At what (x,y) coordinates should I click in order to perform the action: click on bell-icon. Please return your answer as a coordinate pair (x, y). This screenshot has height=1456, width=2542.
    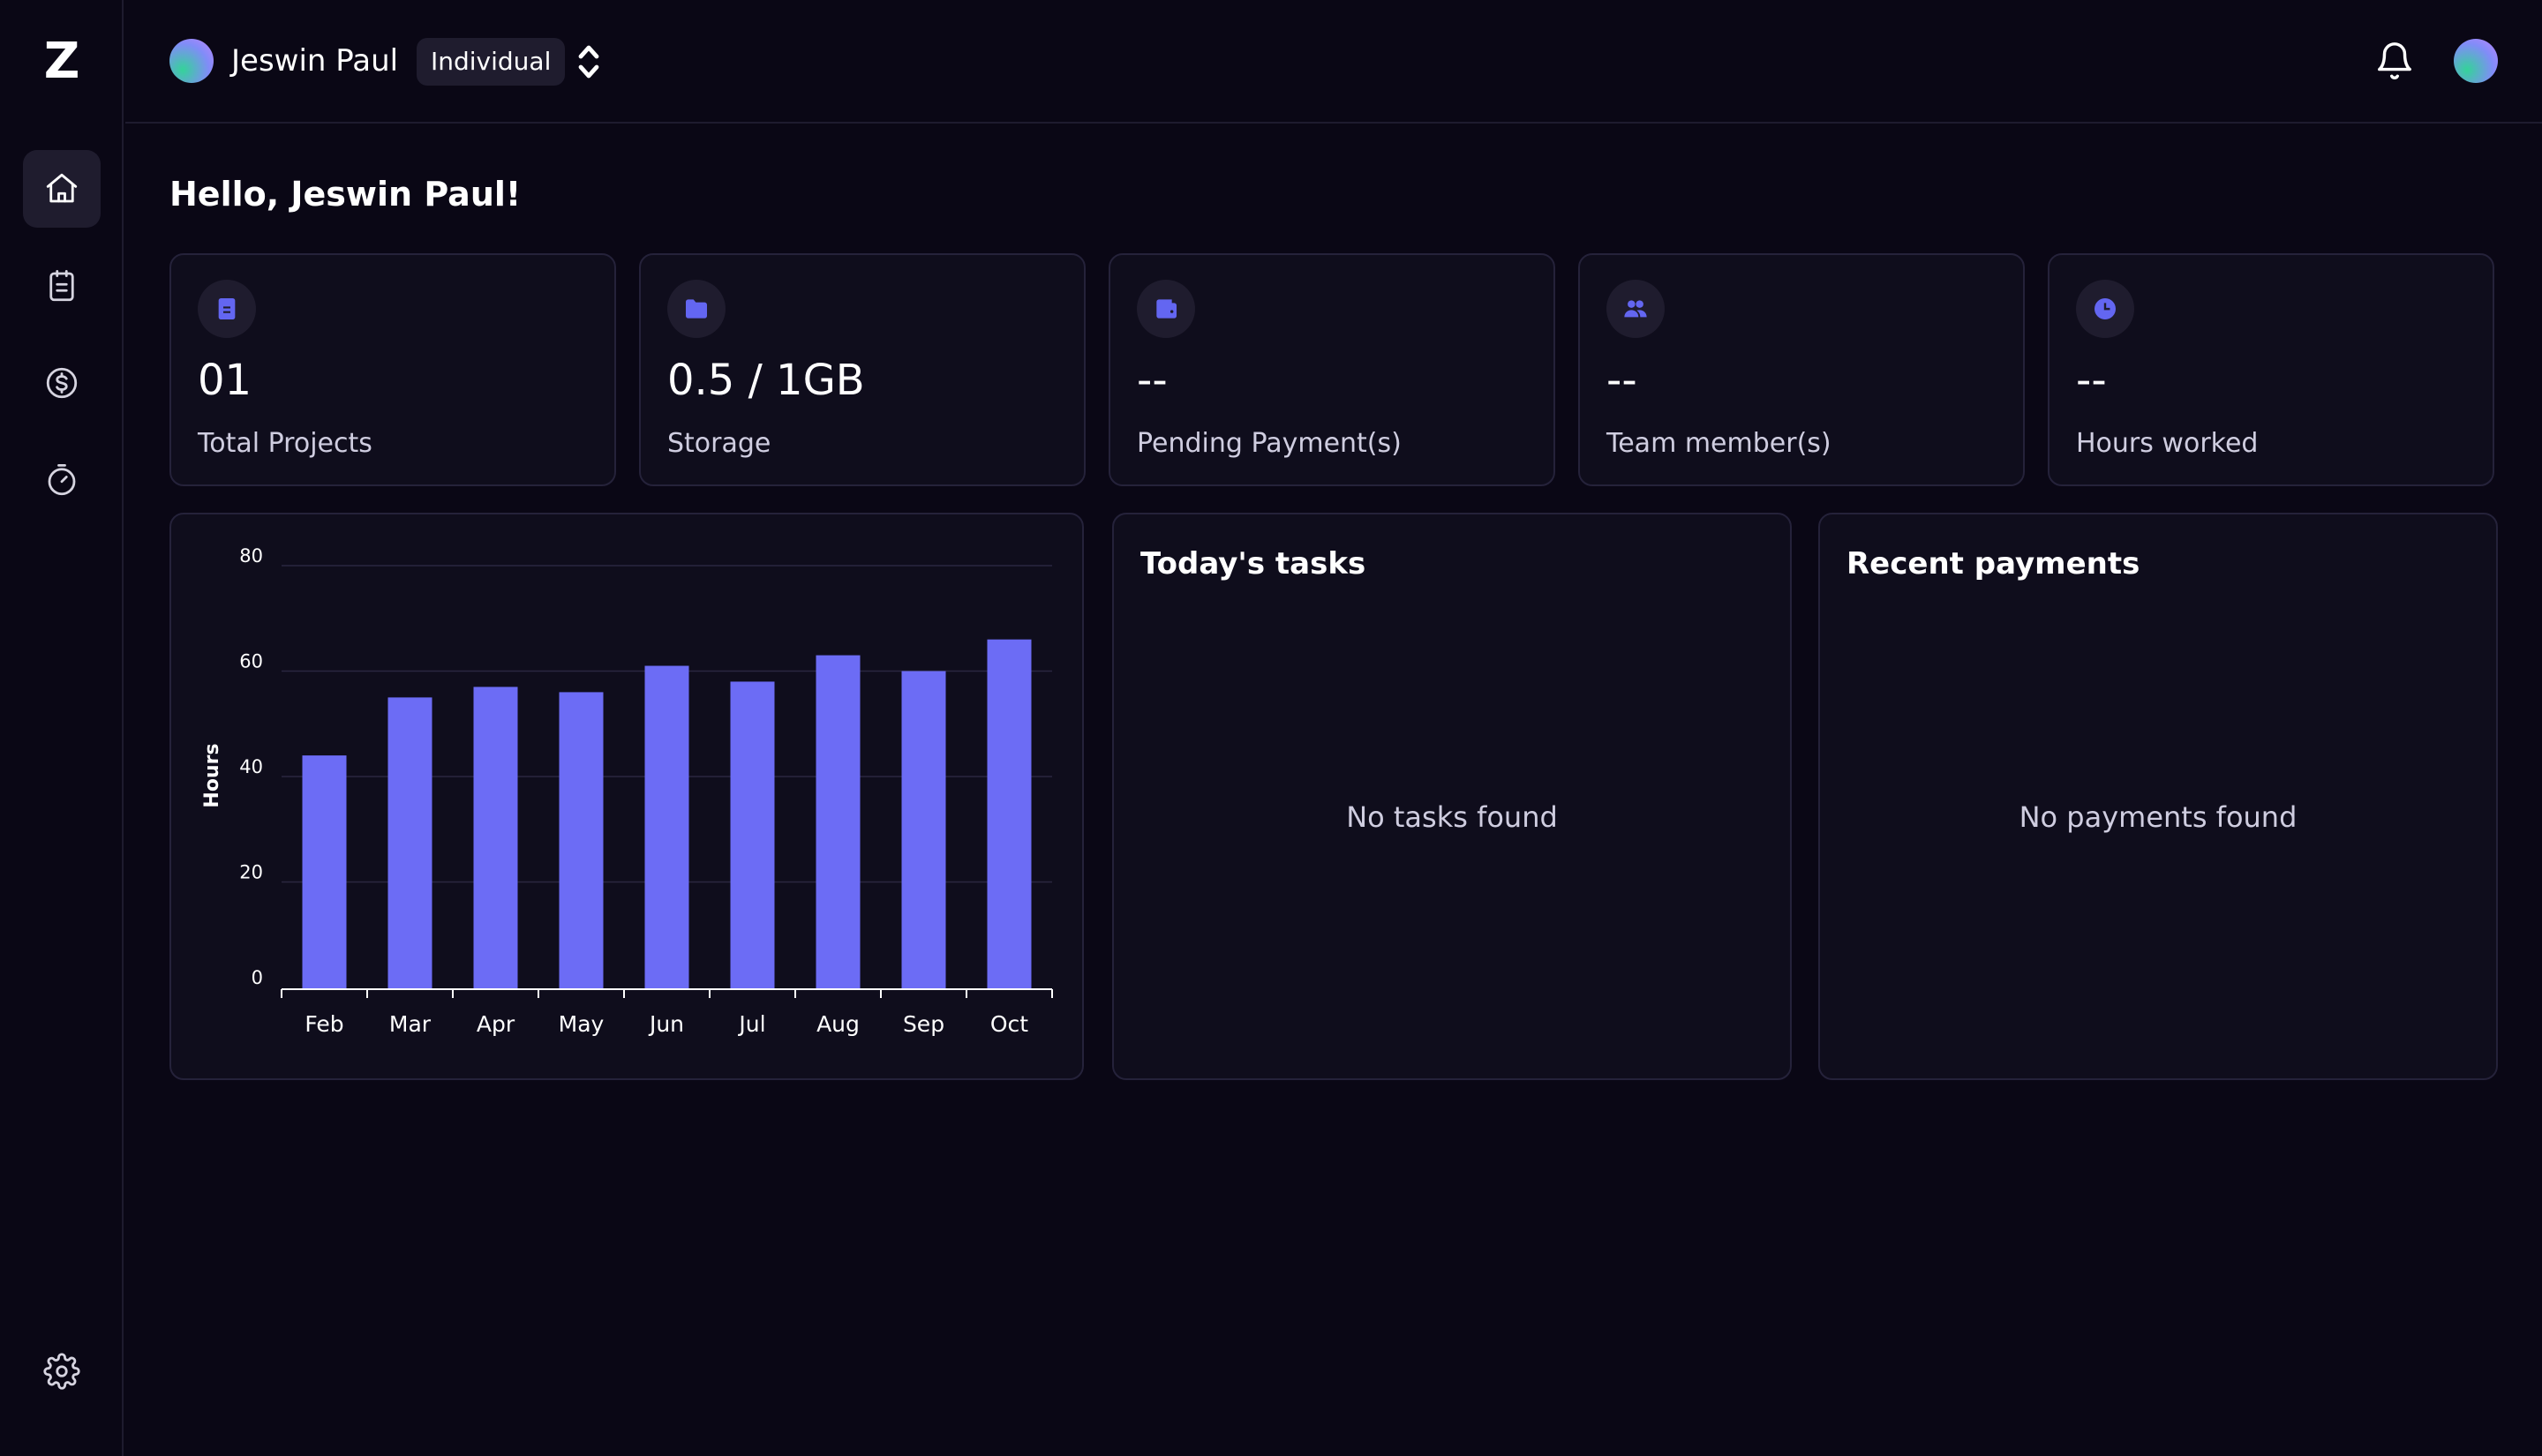
    Looking at the image, I should click on (2394, 60).